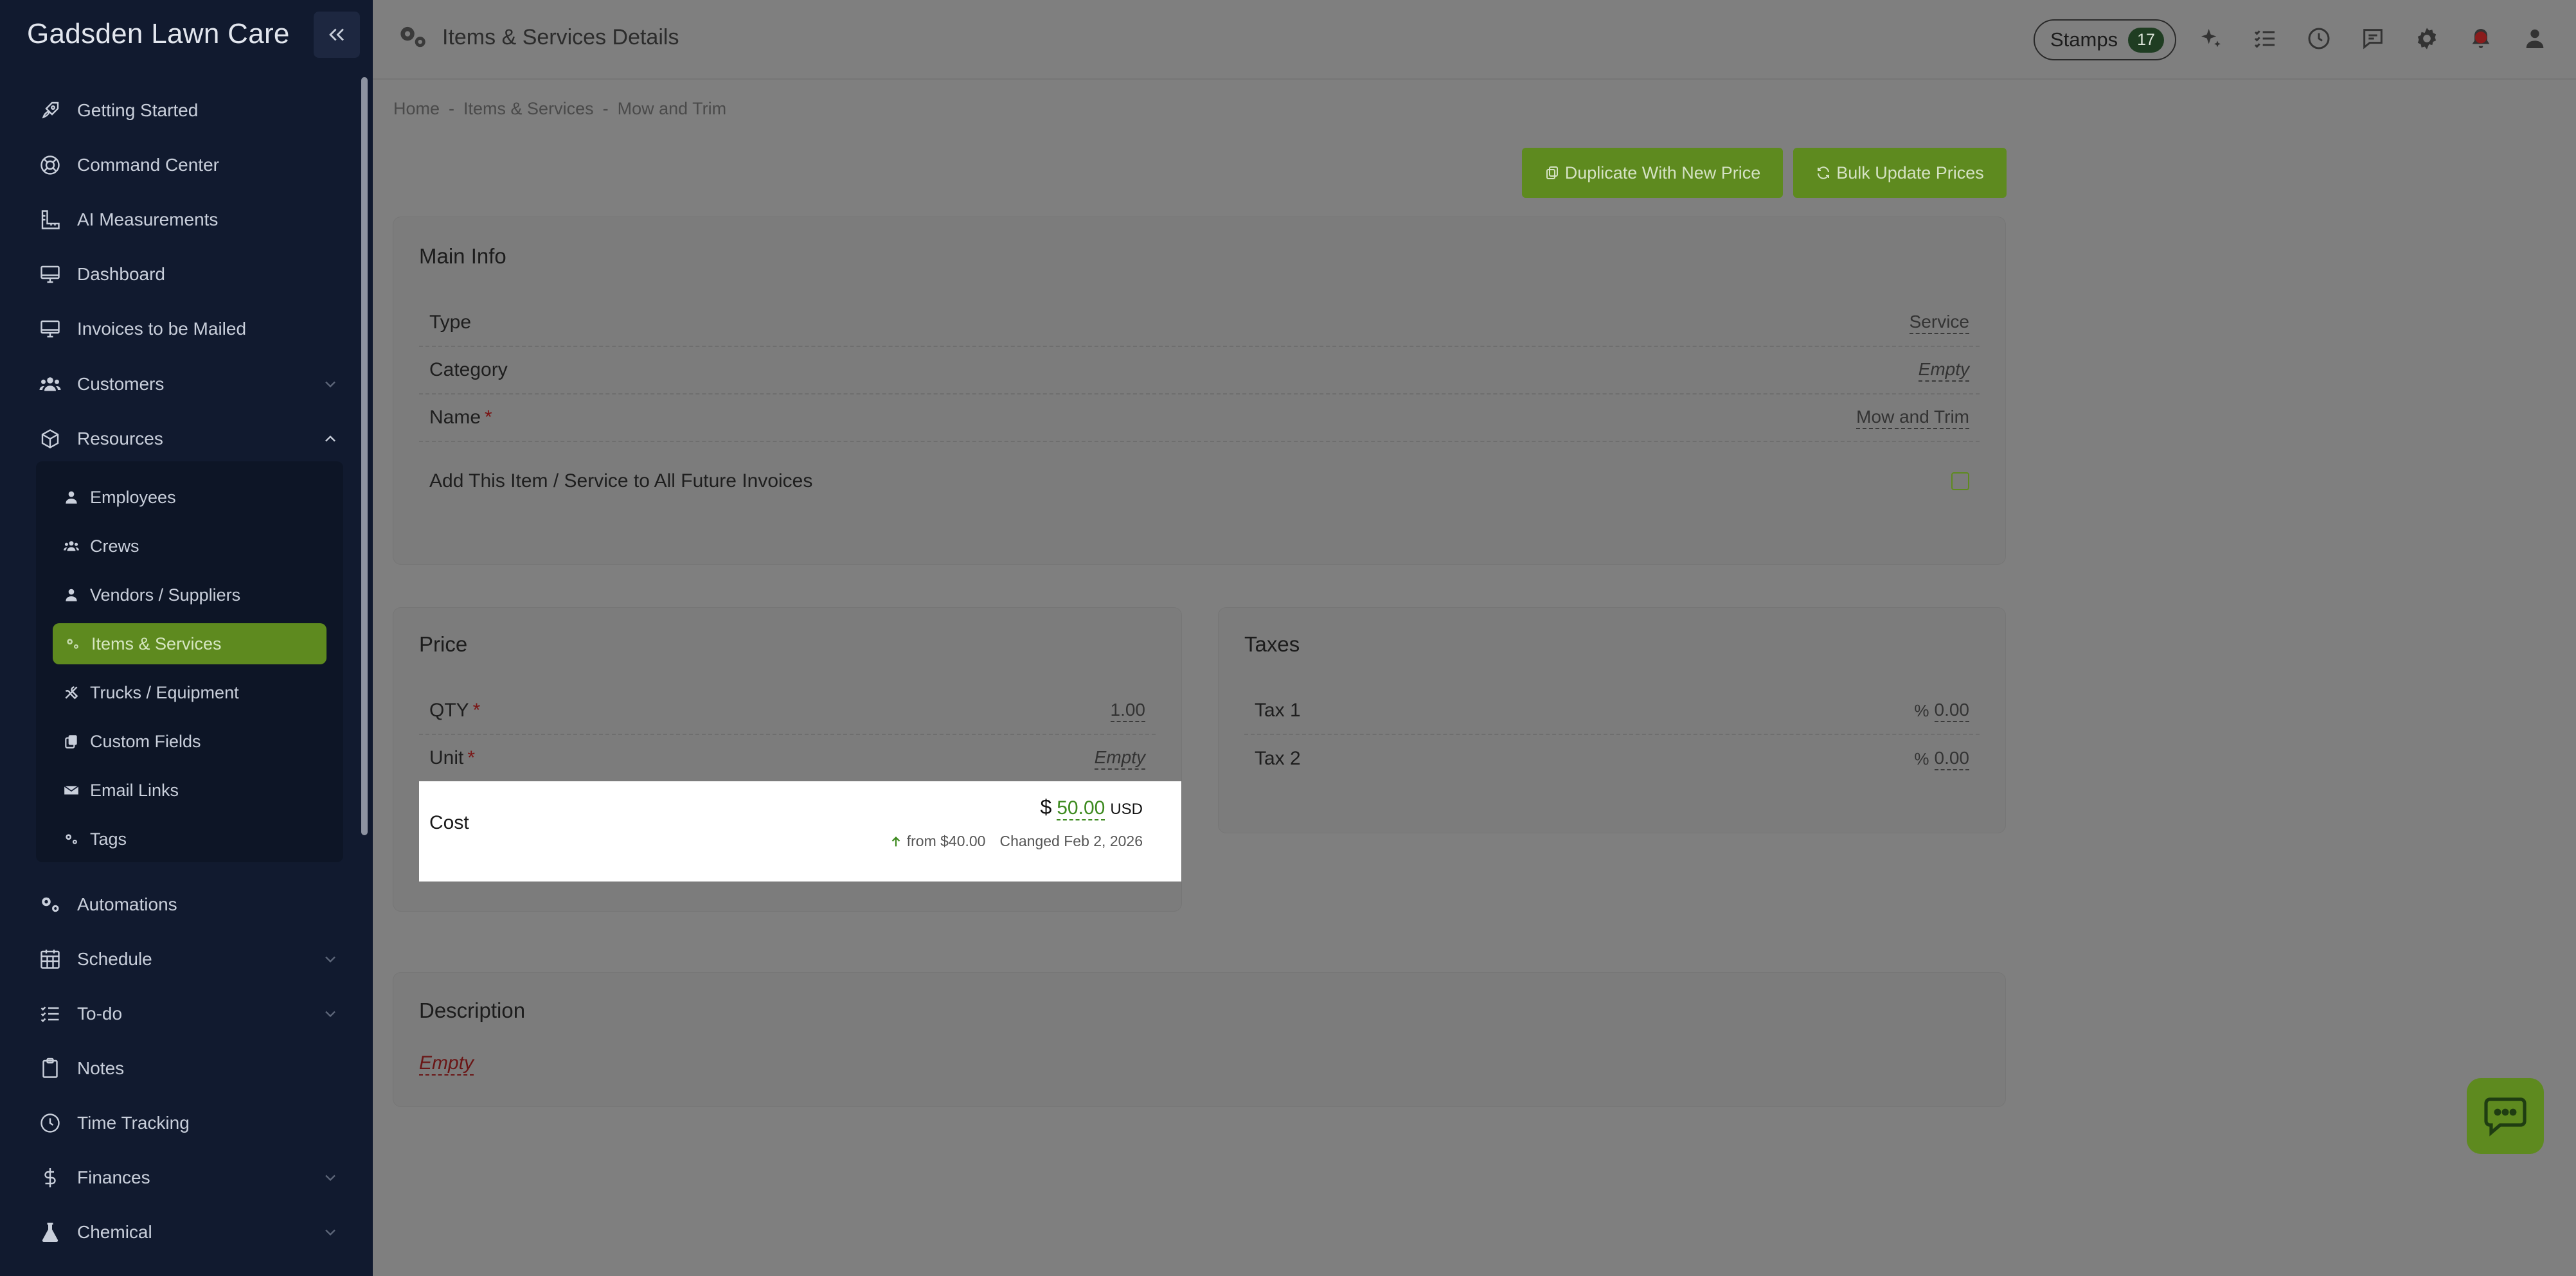  What do you see at coordinates (895, 841) in the screenshot?
I see `arrow-up-icon` at bounding box center [895, 841].